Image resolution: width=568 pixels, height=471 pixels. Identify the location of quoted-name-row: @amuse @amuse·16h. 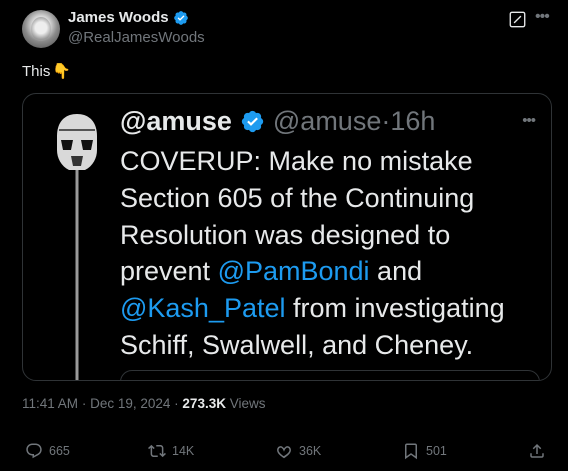
(277, 121).